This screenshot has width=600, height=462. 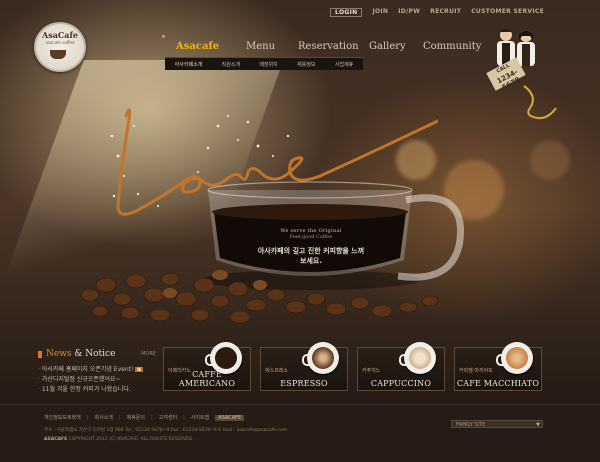 What do you see at coordinates (476, 371) in the screenshot?
I see `menu-card-kr: 카라멜 마끼아또` at bounding box center [476, 371].